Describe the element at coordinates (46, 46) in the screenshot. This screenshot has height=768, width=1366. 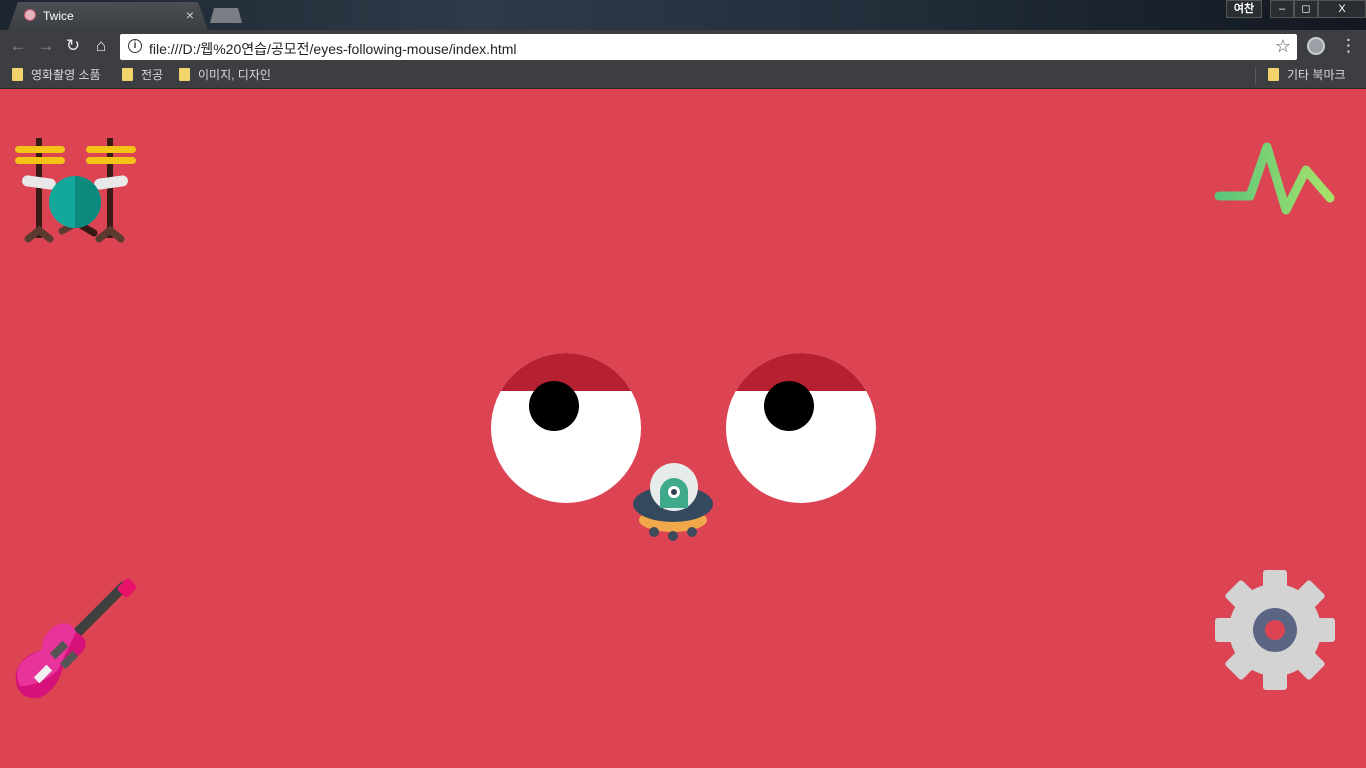
I see `forward-icon: →` at that location.